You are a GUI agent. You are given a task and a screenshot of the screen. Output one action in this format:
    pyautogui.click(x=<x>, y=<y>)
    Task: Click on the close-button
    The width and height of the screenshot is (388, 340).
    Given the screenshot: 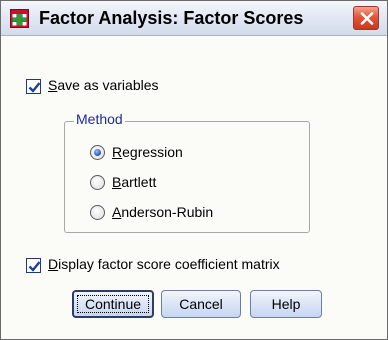 What is the action you would take?
    pyautogui.click(x=366, y=18)
    